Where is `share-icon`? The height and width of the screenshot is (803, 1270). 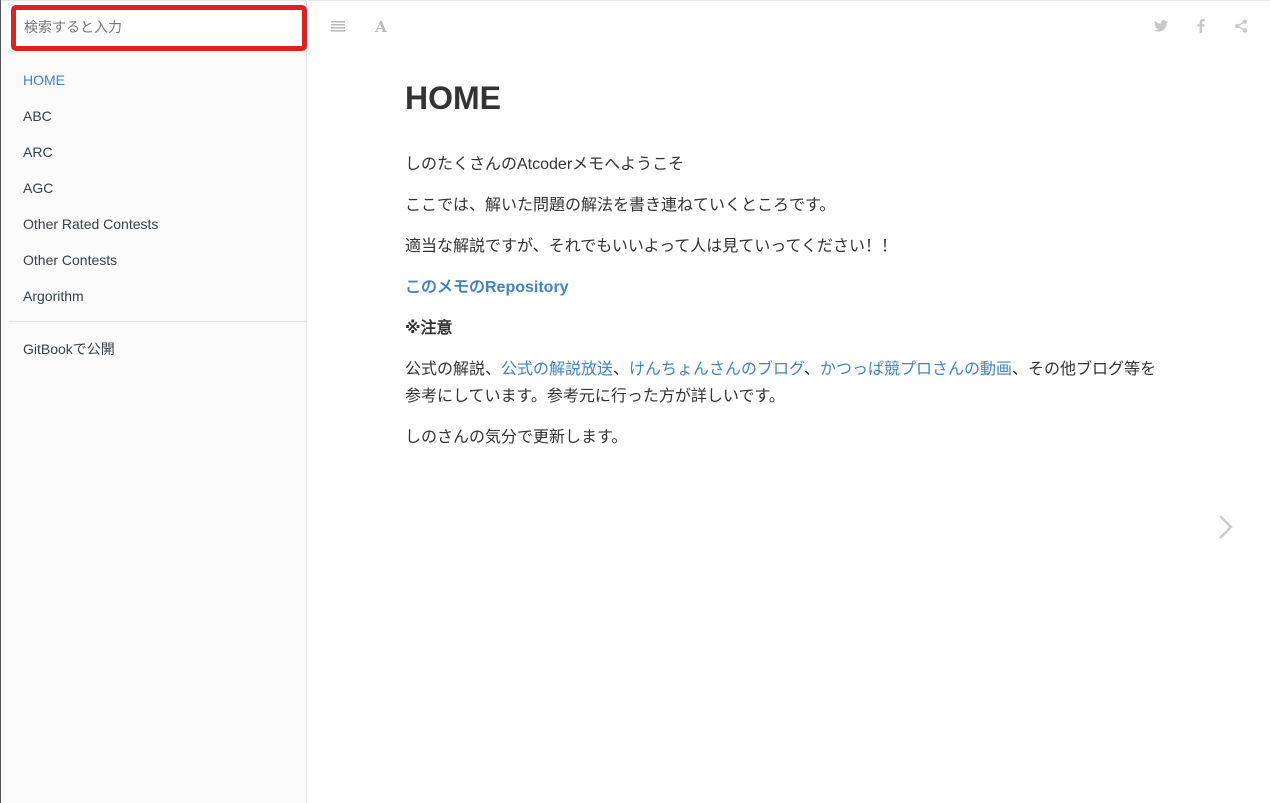 share-icon is located at coordinates (1241, 26).